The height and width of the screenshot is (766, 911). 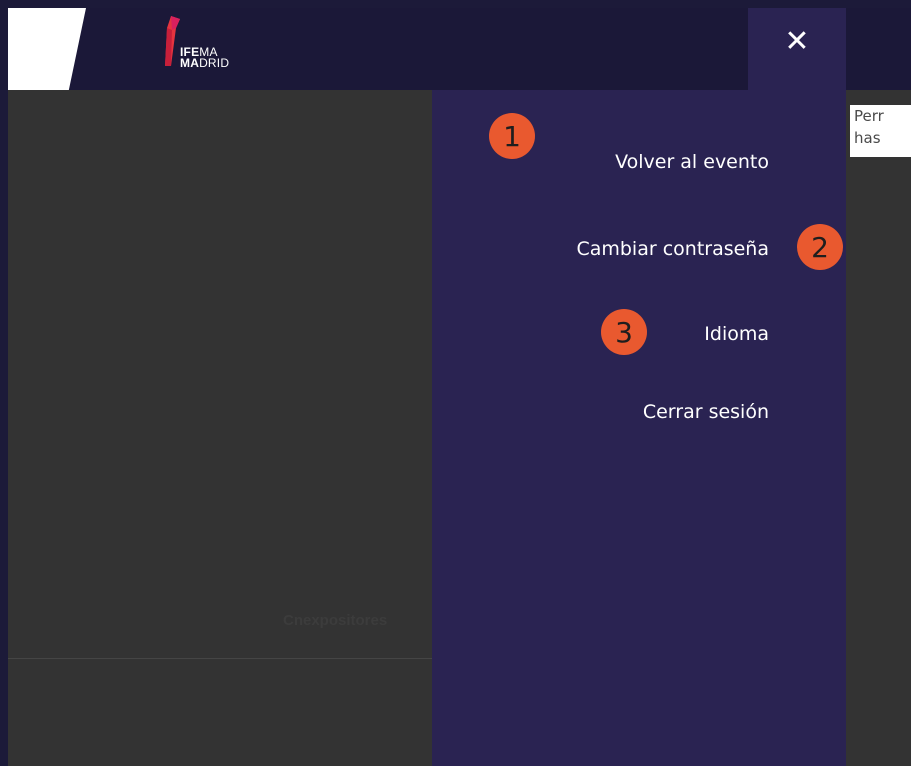 I want to click on menu-item-idioma: Idioma, so click(x=736, y=334).